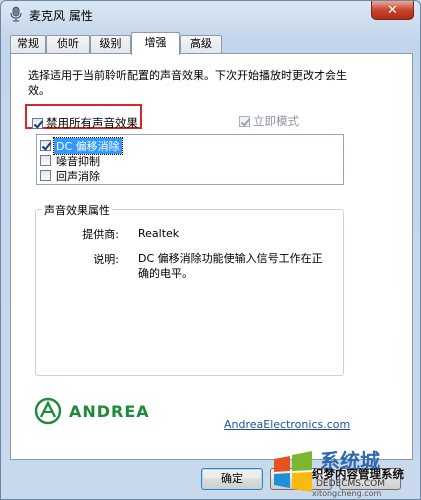 This screenshot has height=500, width=421. I want to click on description-label: 说明:, so click(106, 259).